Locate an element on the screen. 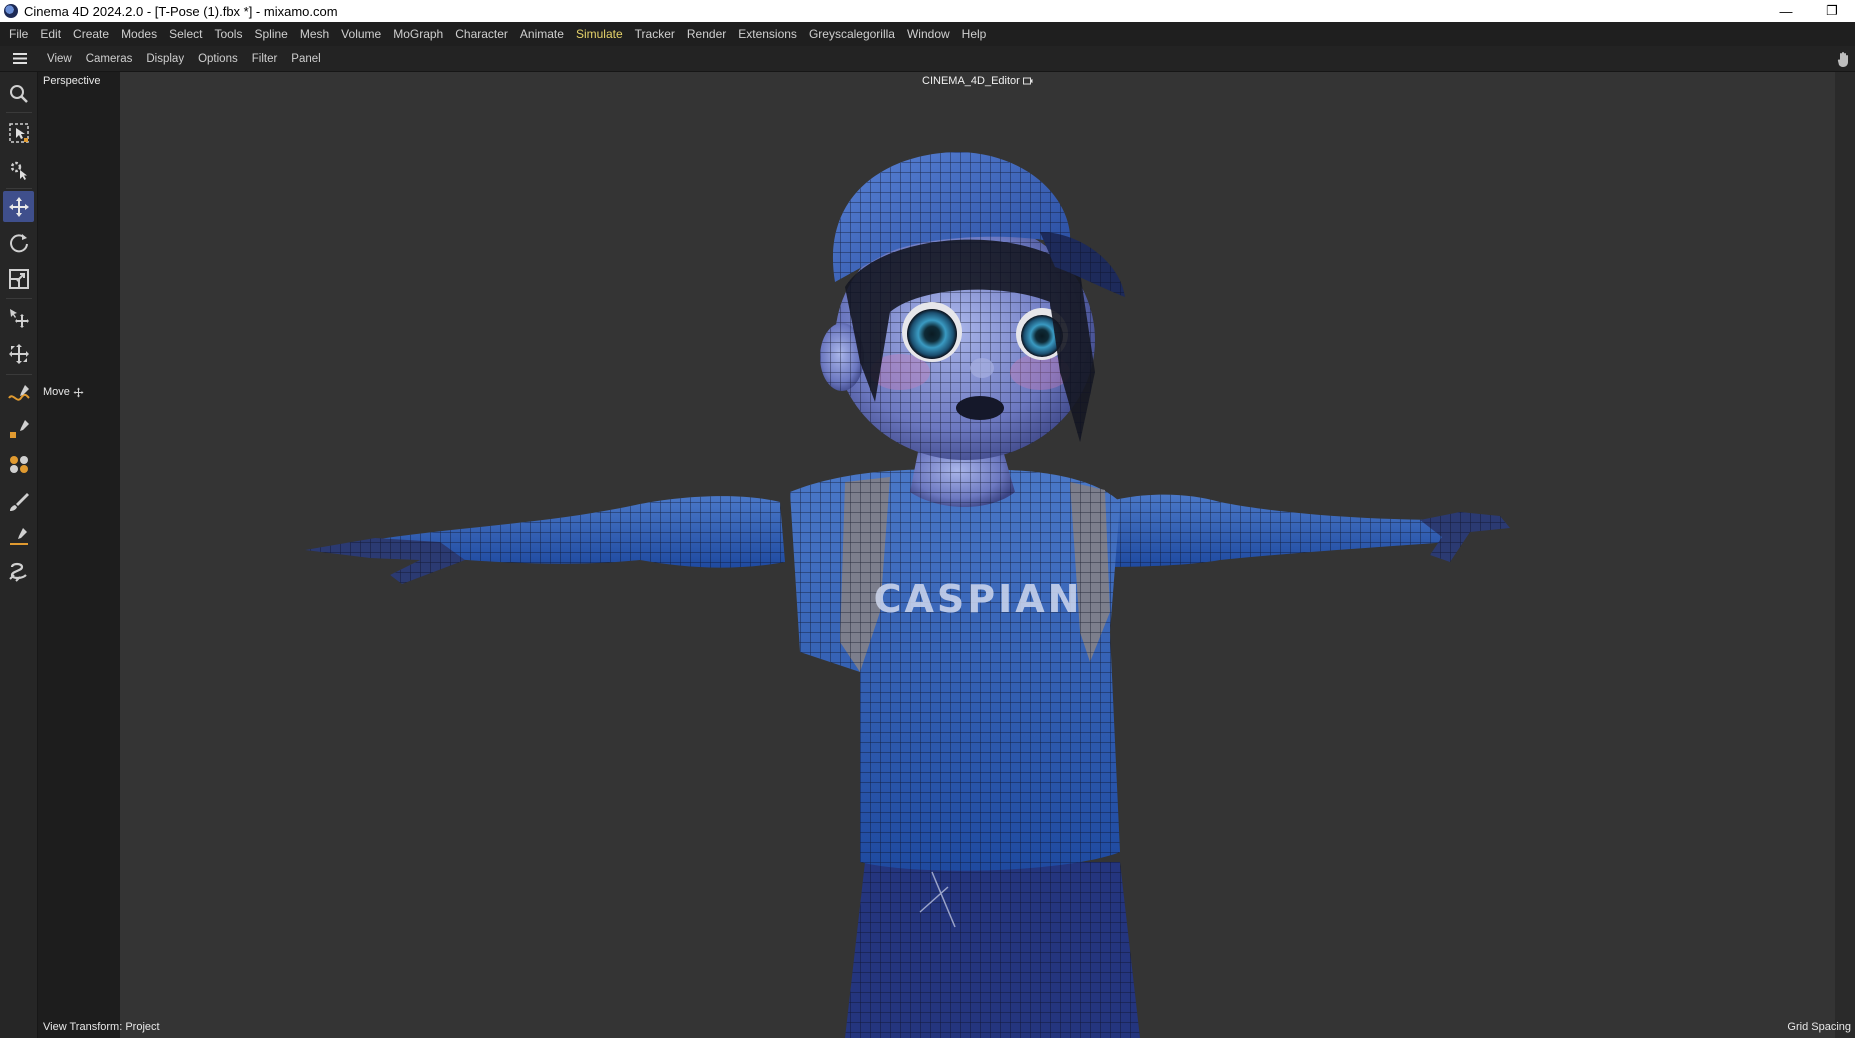 This screenshot has height=1038, width=1855. menu-file: File is located at coordinates (18, 34).